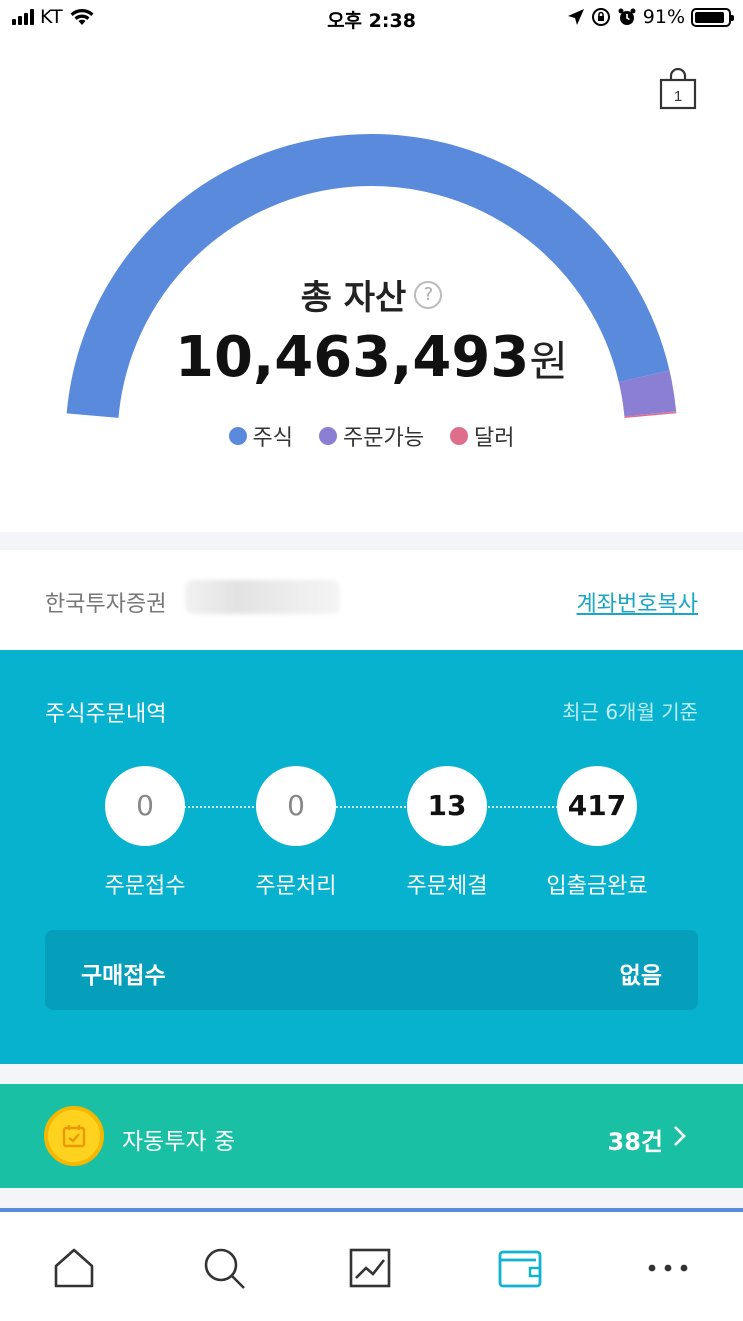 This screenshot has width=743, height=1321. I want to click on copy-account-number-link: 계좌번호복사, so click(637, 602).